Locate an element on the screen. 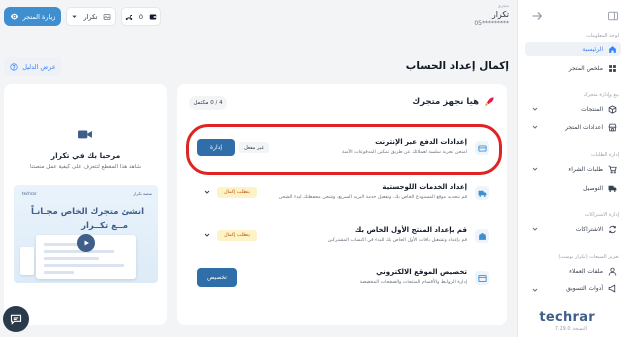  sidebar-section-label: بيع وإدارة متجرك is located at coordinates (601, 95).